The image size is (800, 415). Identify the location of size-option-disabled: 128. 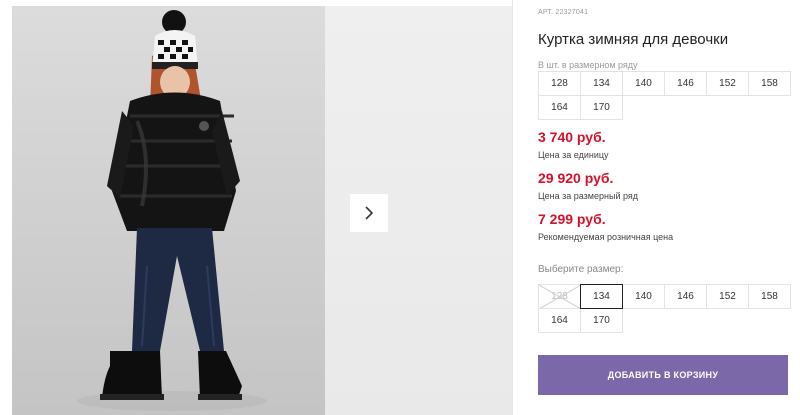
(559, 296).